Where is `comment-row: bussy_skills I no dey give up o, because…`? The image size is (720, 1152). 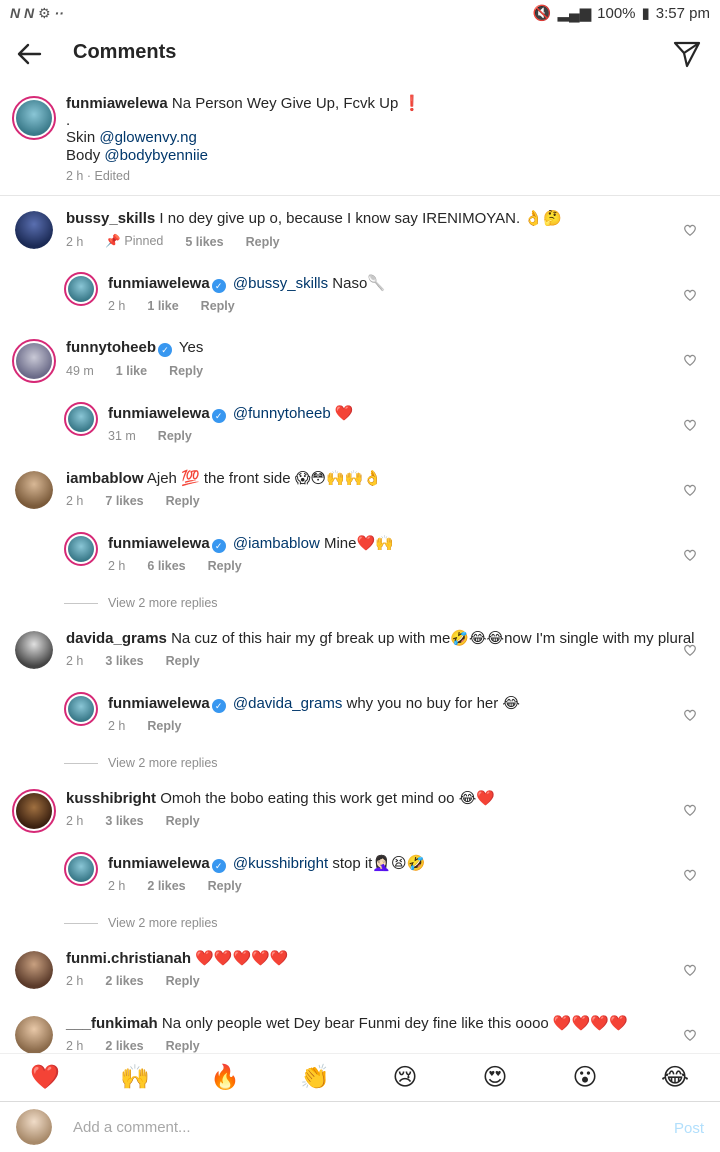
comment-row: bussy_skills I no dey give up o, because… is located at coordinates (360, 229).